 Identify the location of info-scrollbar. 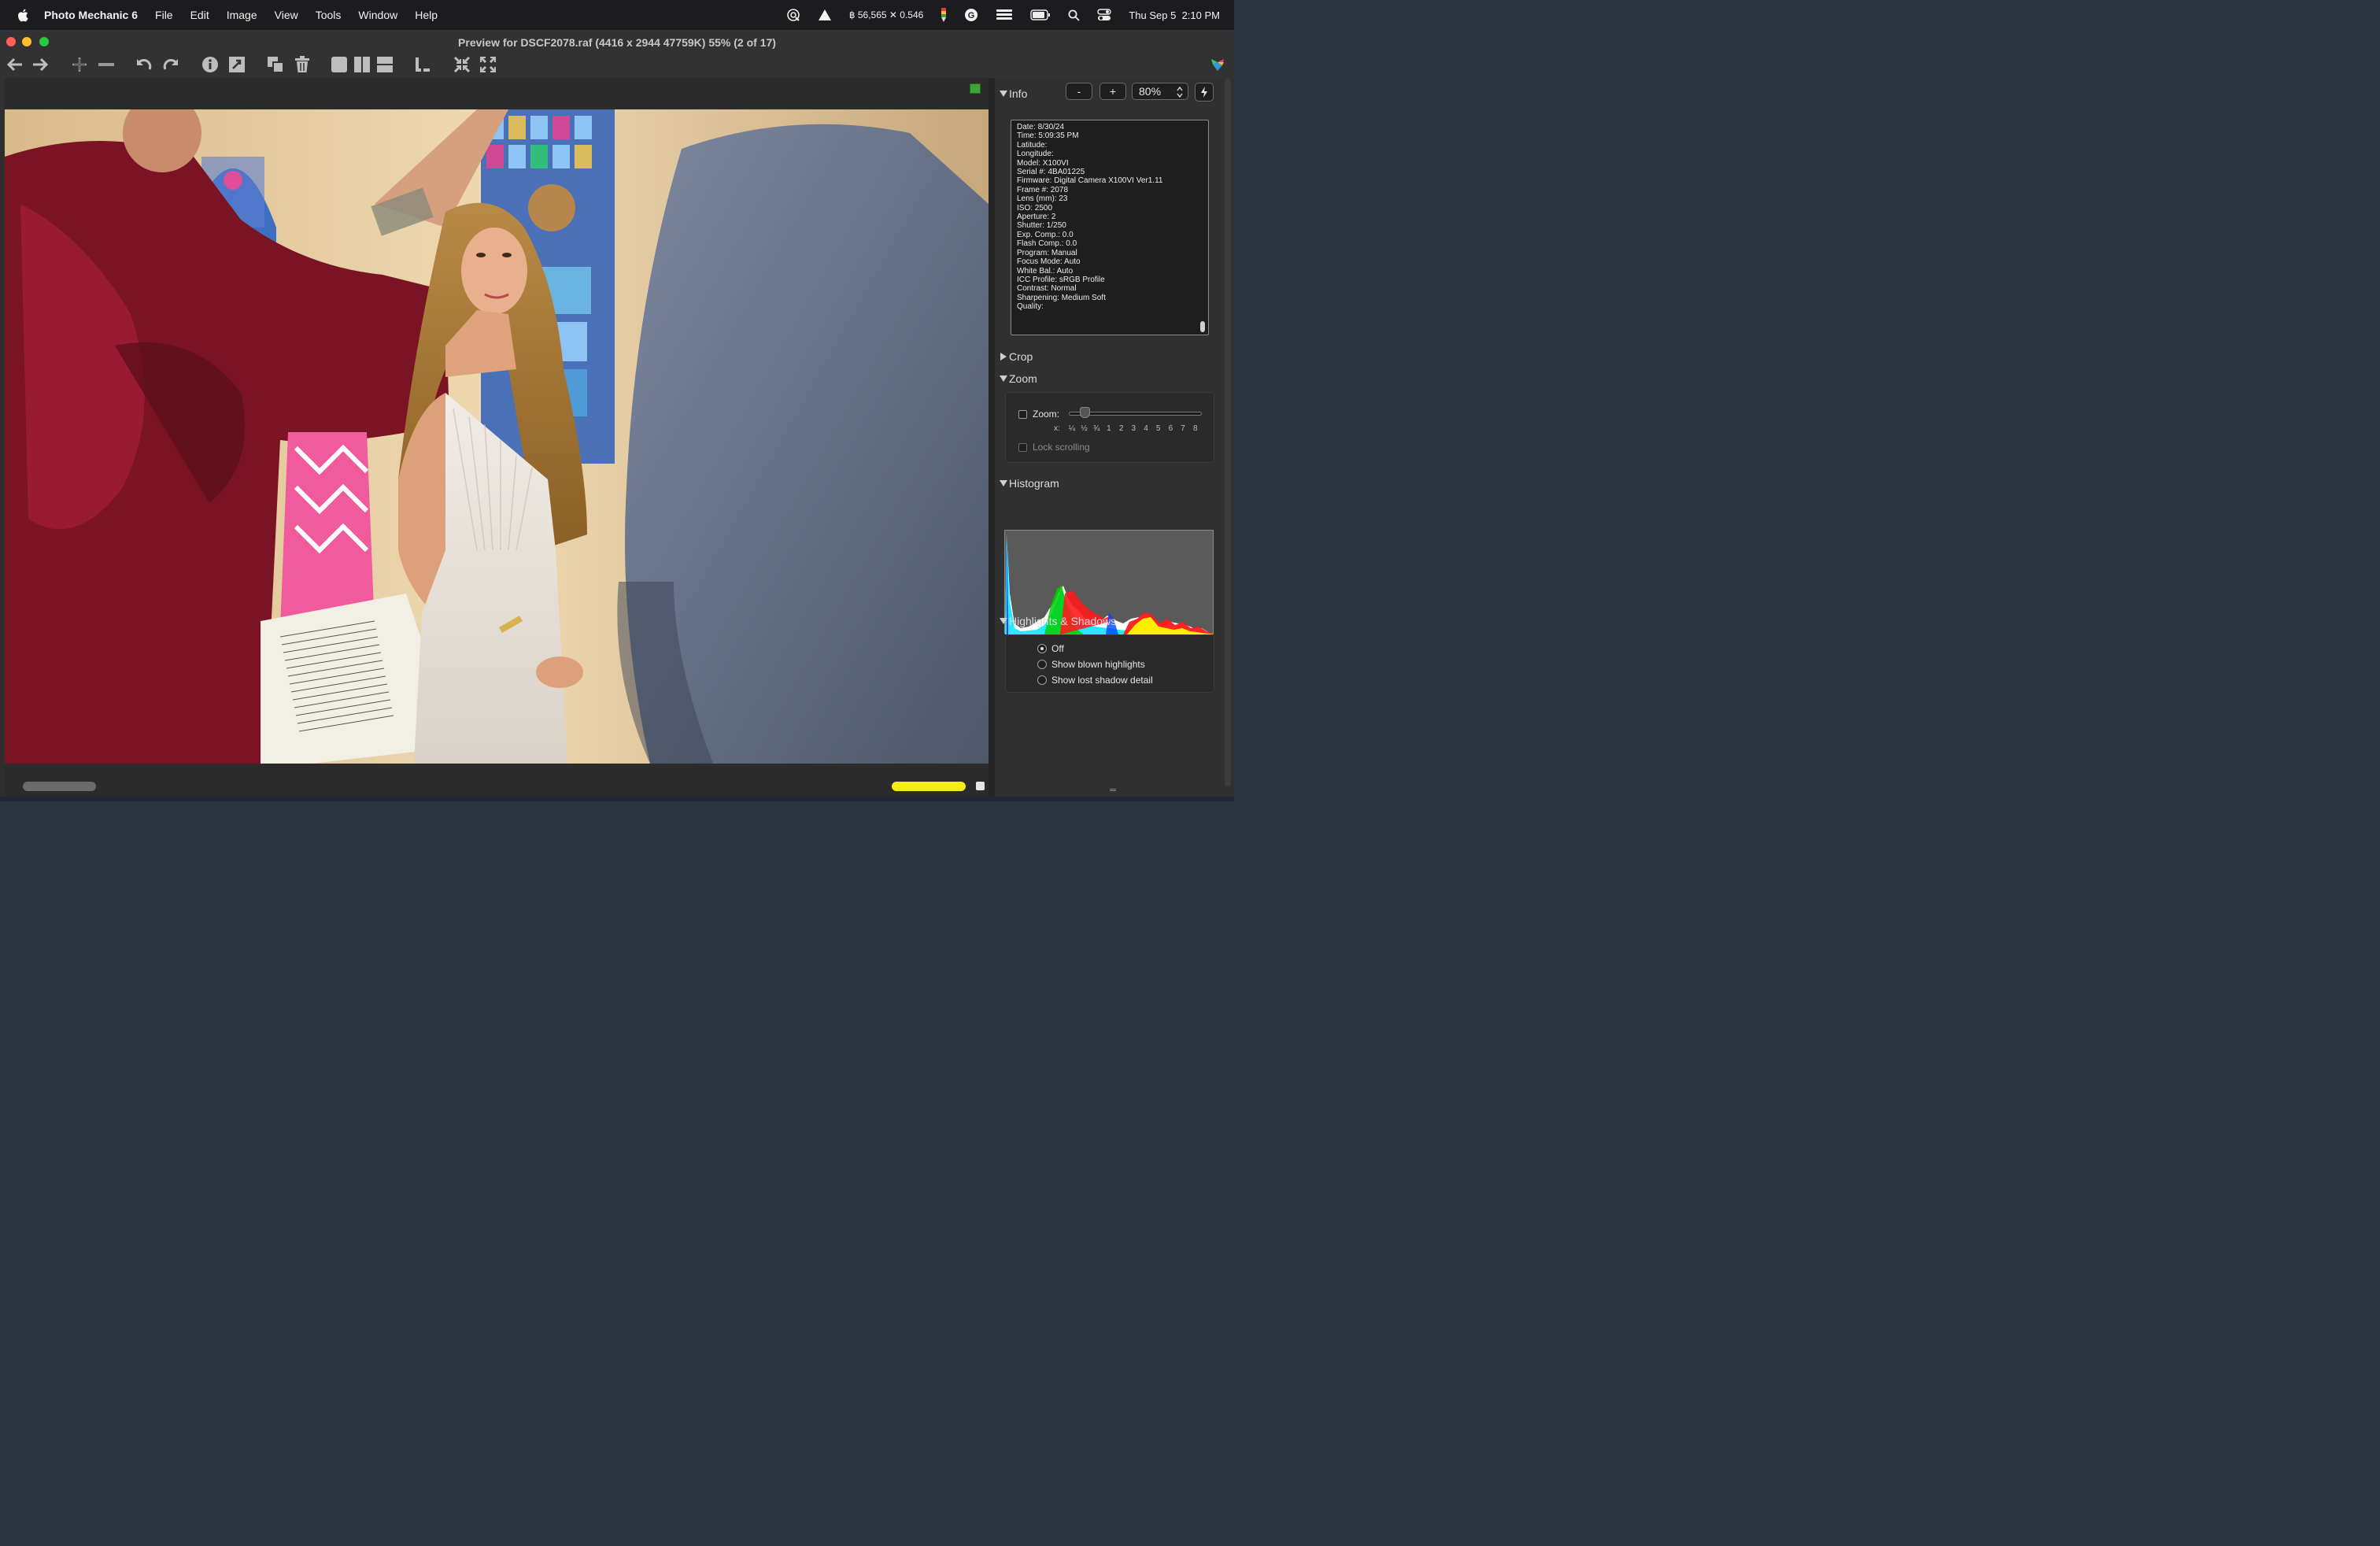
(1202, 326).